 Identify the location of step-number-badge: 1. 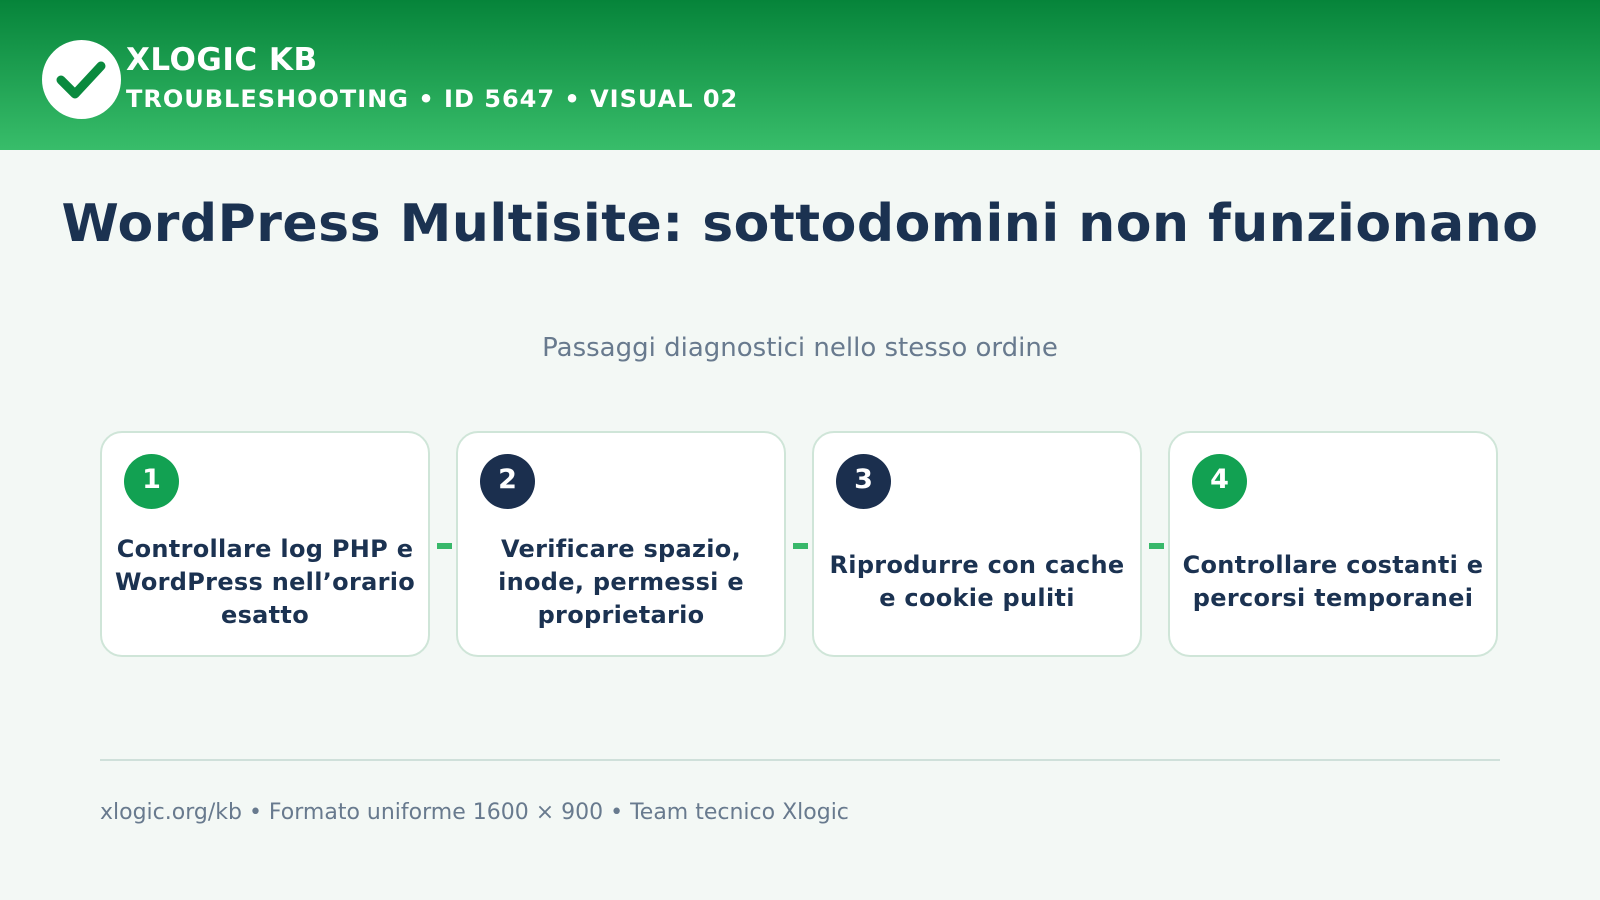
(151, 481).